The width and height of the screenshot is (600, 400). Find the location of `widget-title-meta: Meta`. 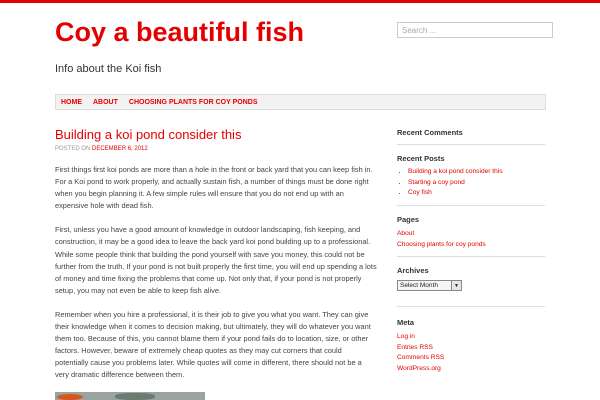

widget-title-meta: Meta is located at coordinates (406, 322).